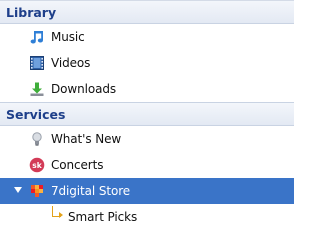 This screenshot has width=320, height=246. I want to click on expand-triangle-icon, so click(18, 190).